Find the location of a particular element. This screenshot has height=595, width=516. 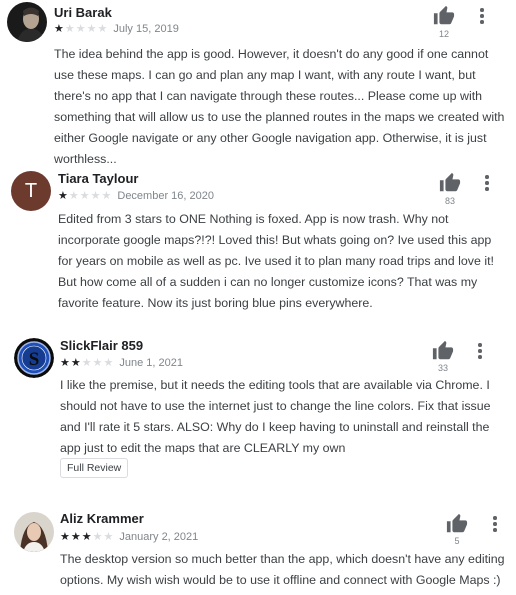

helpful-count: 5 is located at coordinates (457, 541).